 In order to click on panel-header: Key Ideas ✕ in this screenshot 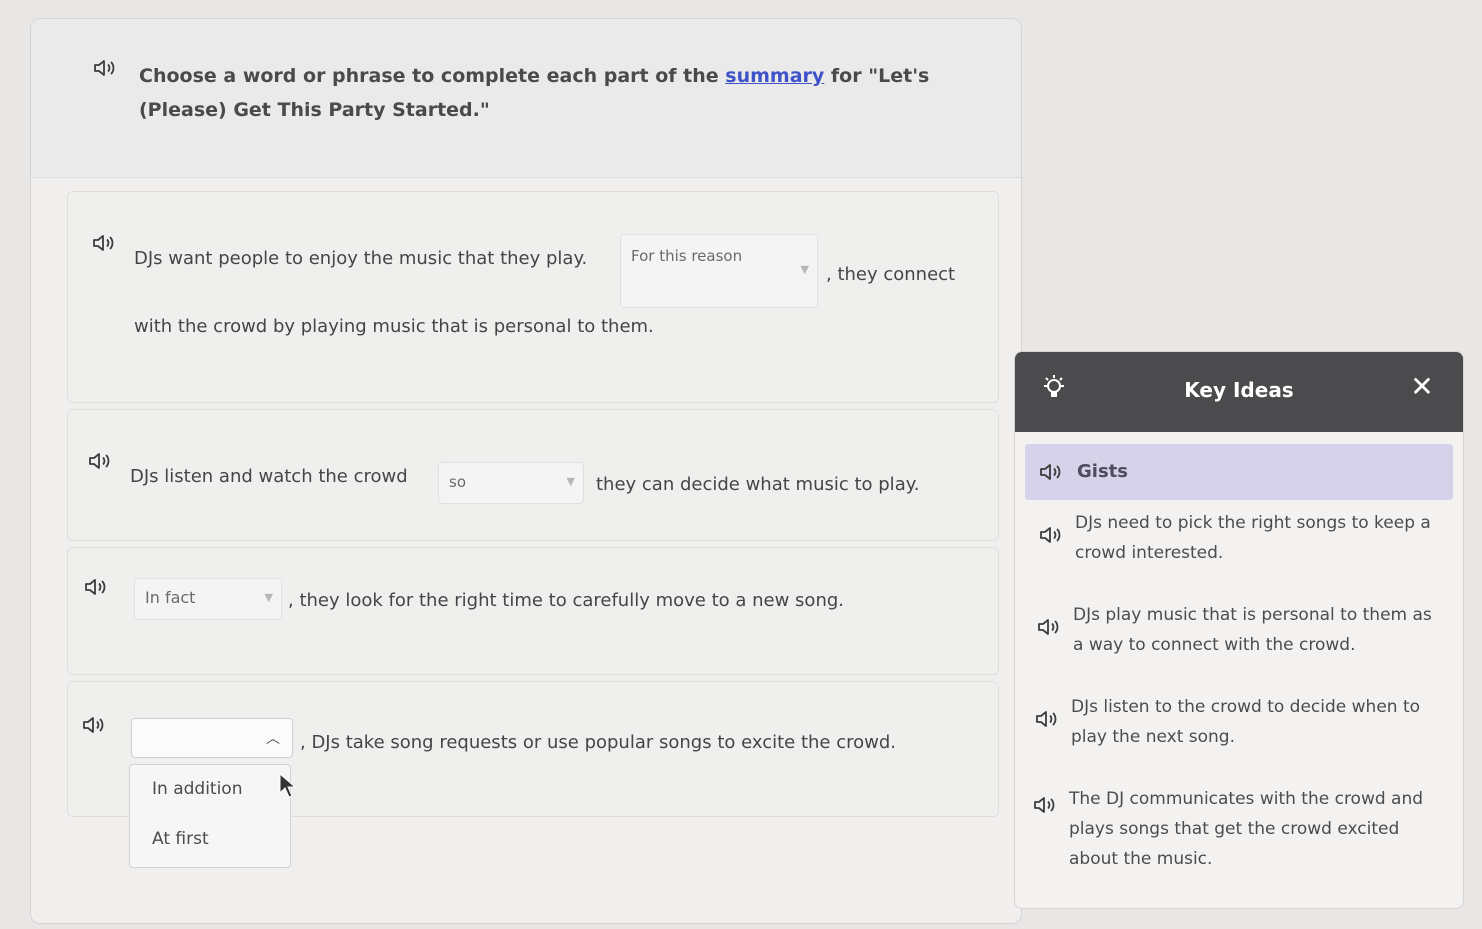, I will do `click(1239, 392)`.